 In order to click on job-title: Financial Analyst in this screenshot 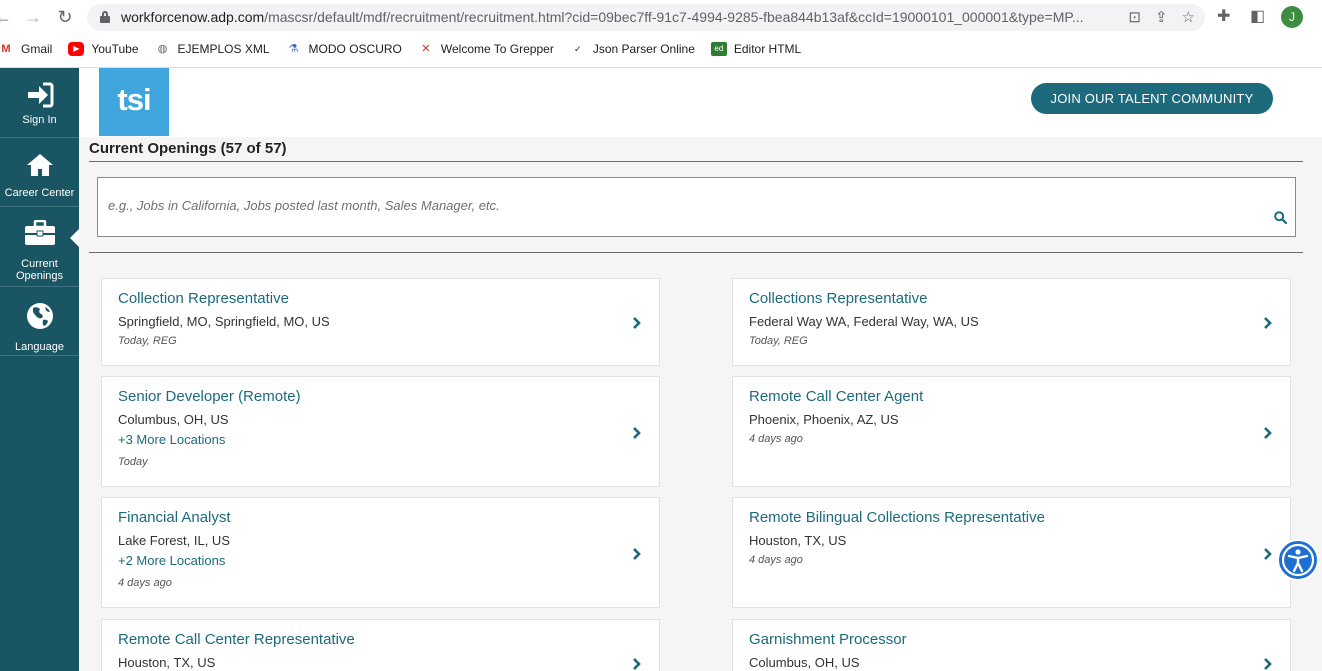, I will do `click(174, 517)`.